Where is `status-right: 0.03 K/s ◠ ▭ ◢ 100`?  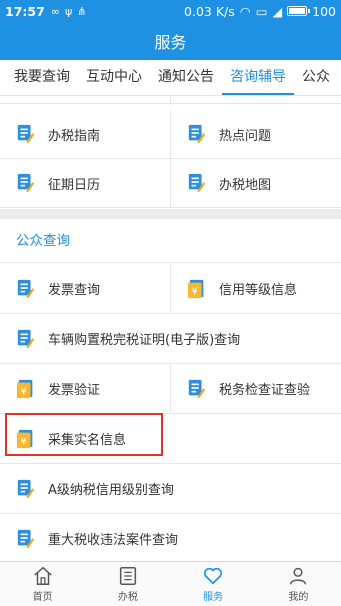 status-right: 0.03 K/s ◠ ▭ ◢ 100 is located at coordinates (260, 11).